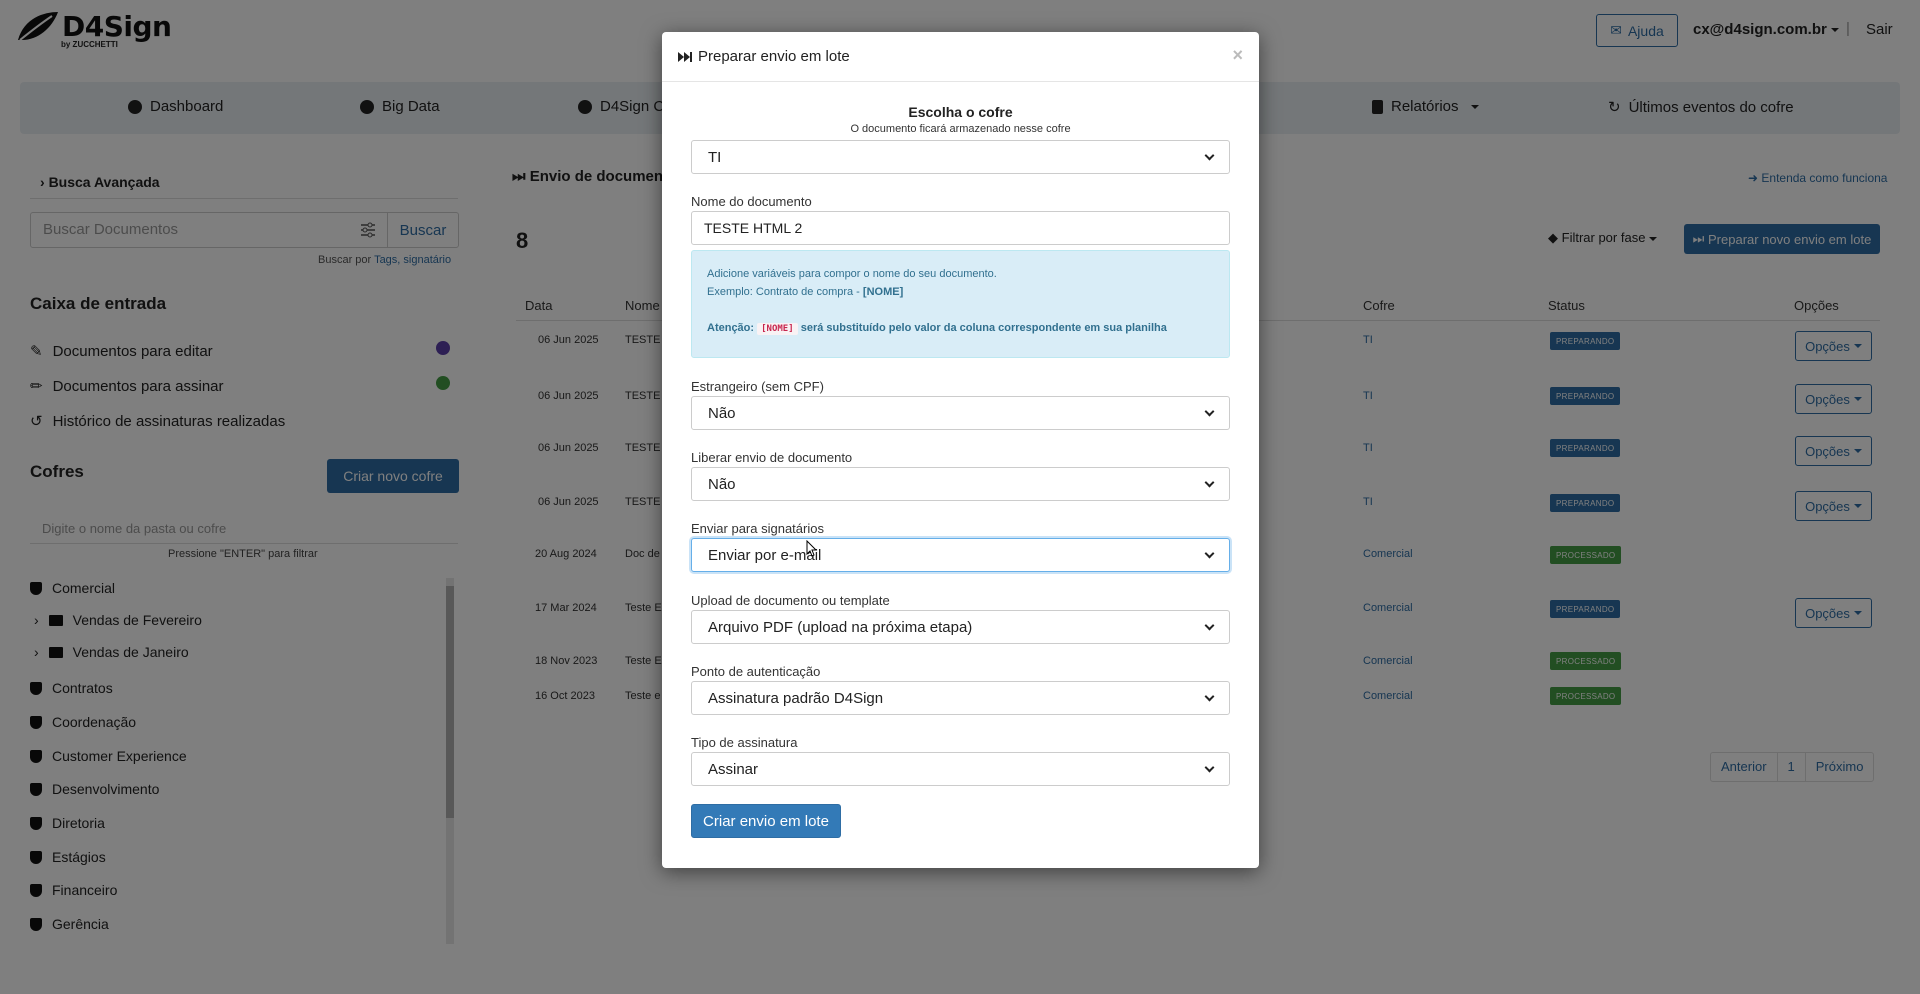 The width and height of the screenshot is (1920, 994). What do you see at coordinates (685, 56) in the screenshot?
I see `fast-forward-icon` at bounding box center [685, 56].